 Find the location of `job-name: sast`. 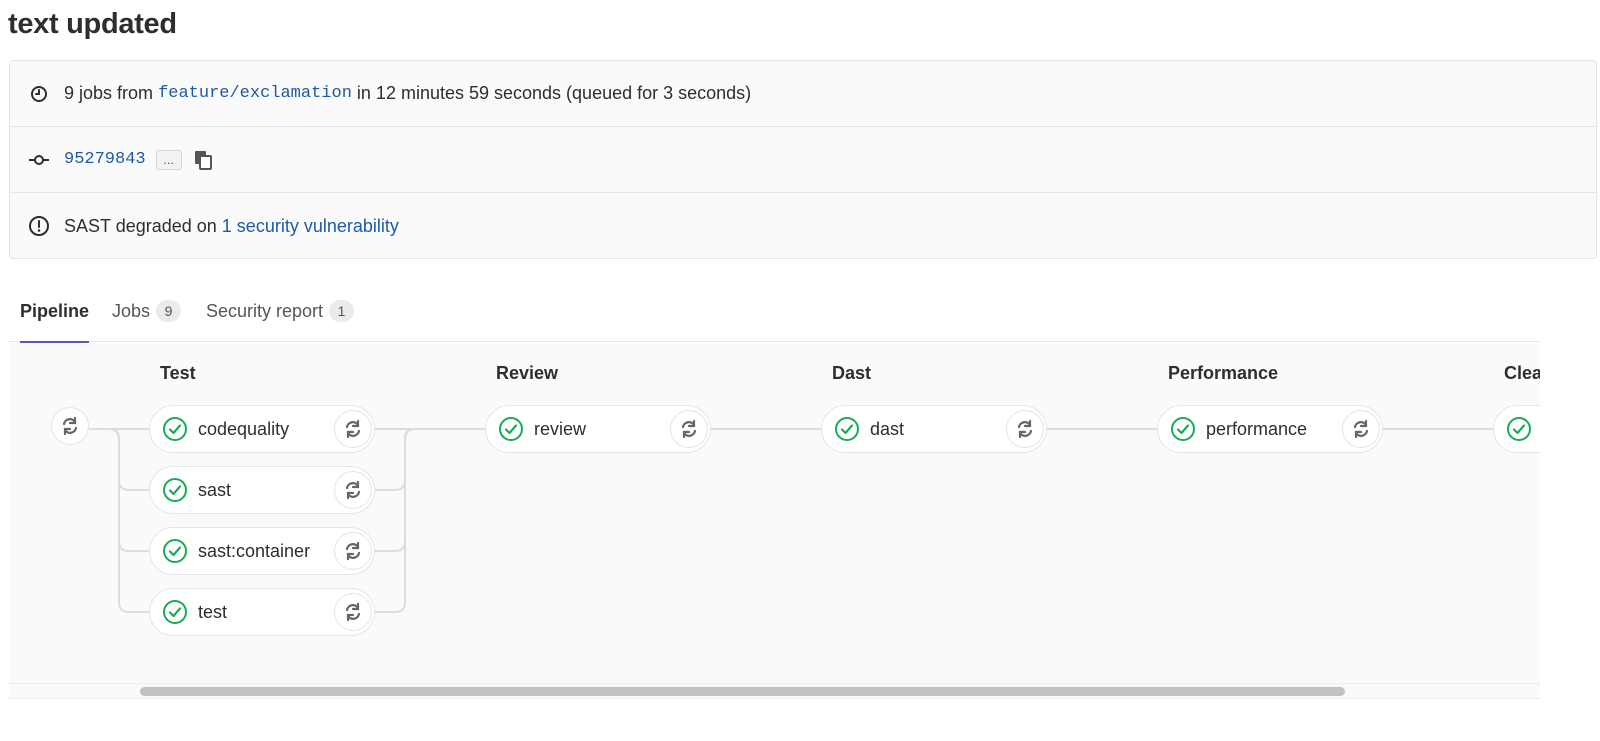

job-name: sast is located at coordinates (215, 489).